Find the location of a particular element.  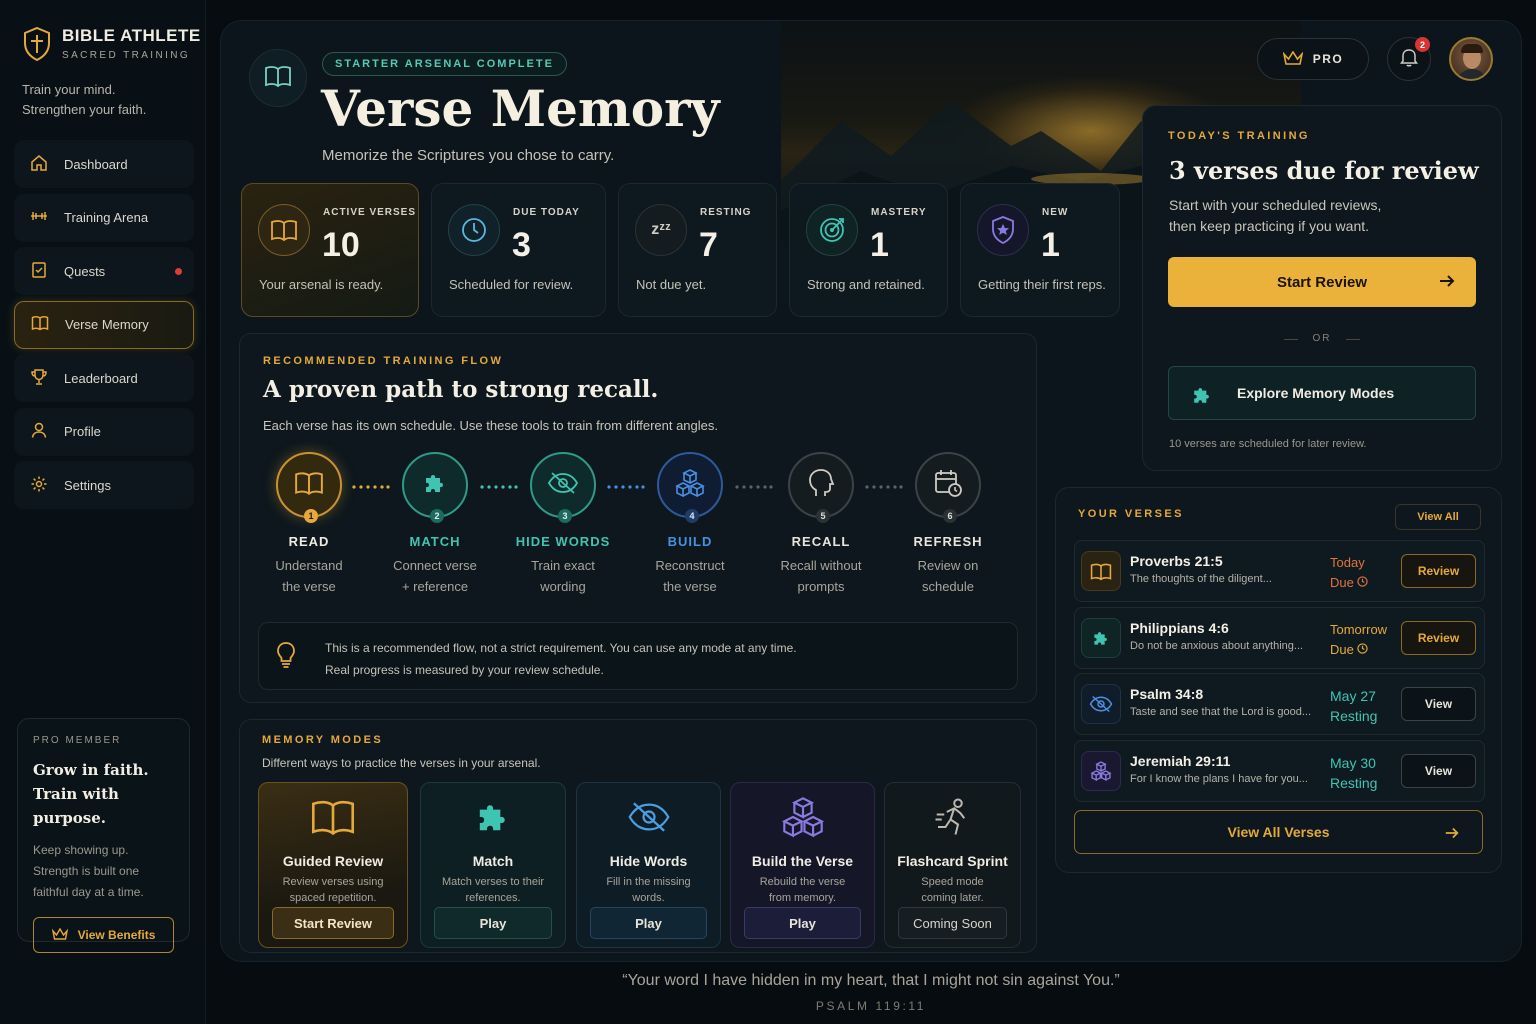

calendar-clock-icon is located at coordinates (948, 485).